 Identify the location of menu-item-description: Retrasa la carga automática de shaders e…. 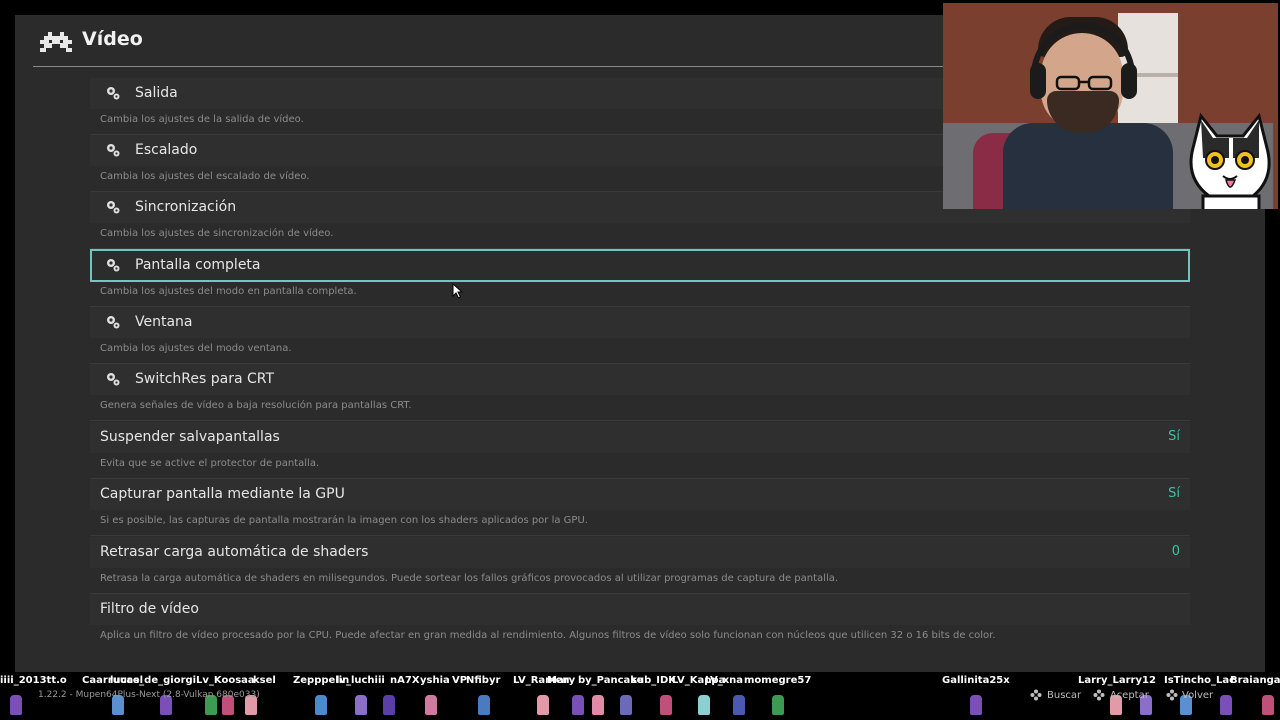
(469, 578).